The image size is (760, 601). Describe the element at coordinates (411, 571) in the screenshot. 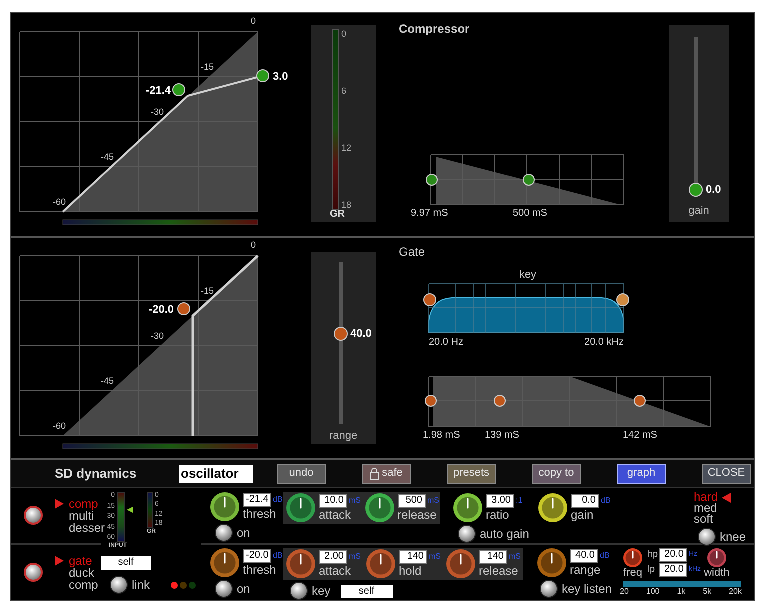

I see `knob-label: hold` at that location.